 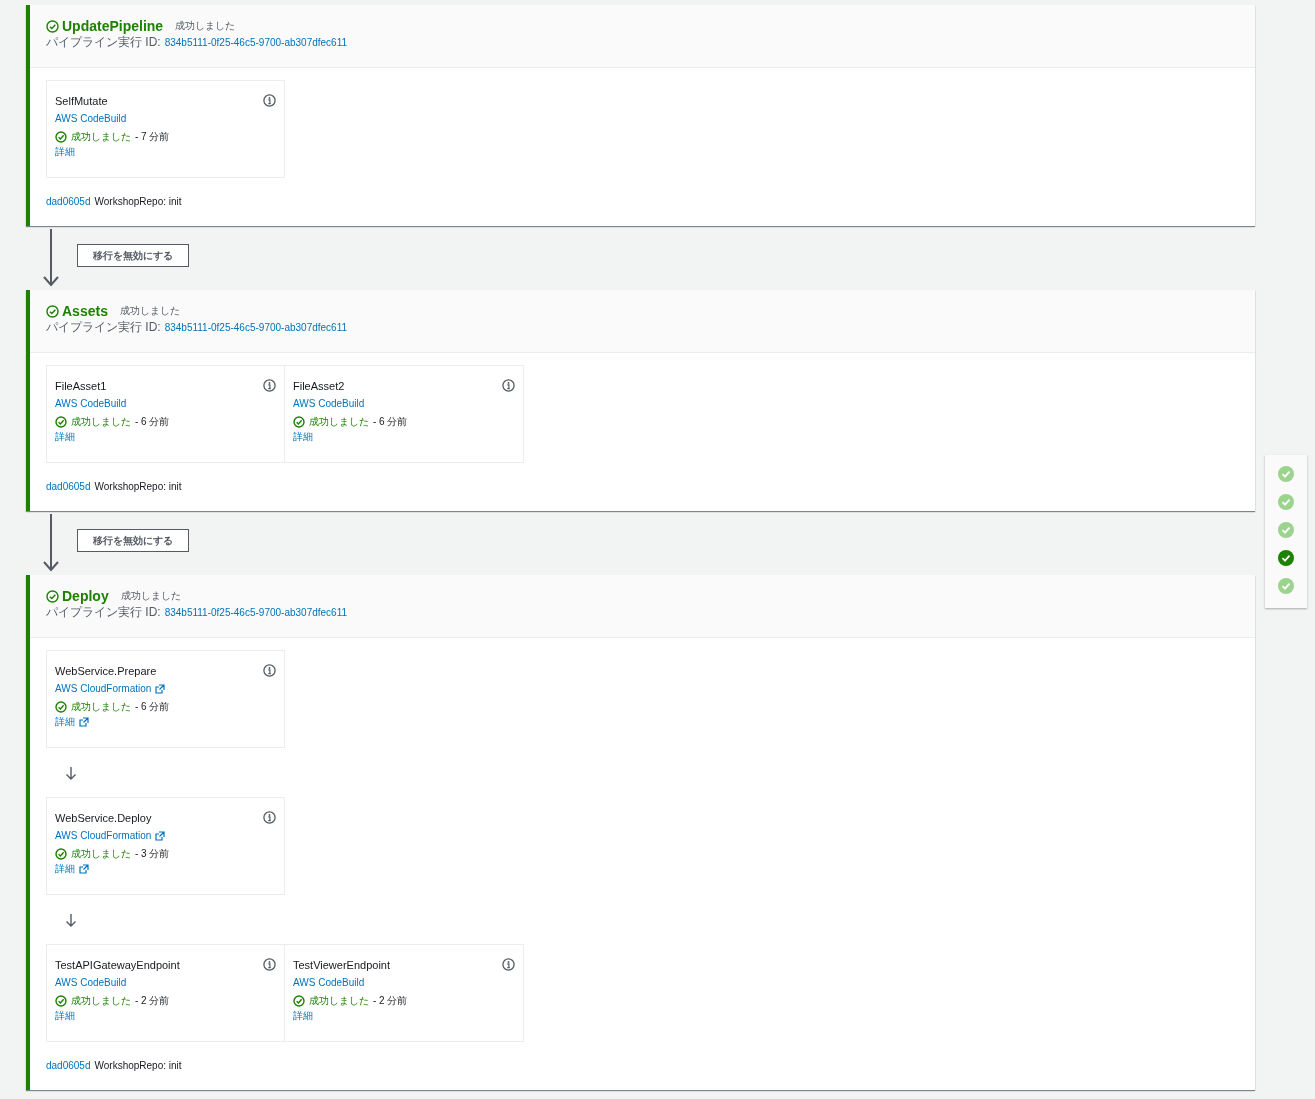 What do you see at coordinates (85, 311) in the screenshot?
I see `stage-title: Assets` at bounding box center [85, 311].